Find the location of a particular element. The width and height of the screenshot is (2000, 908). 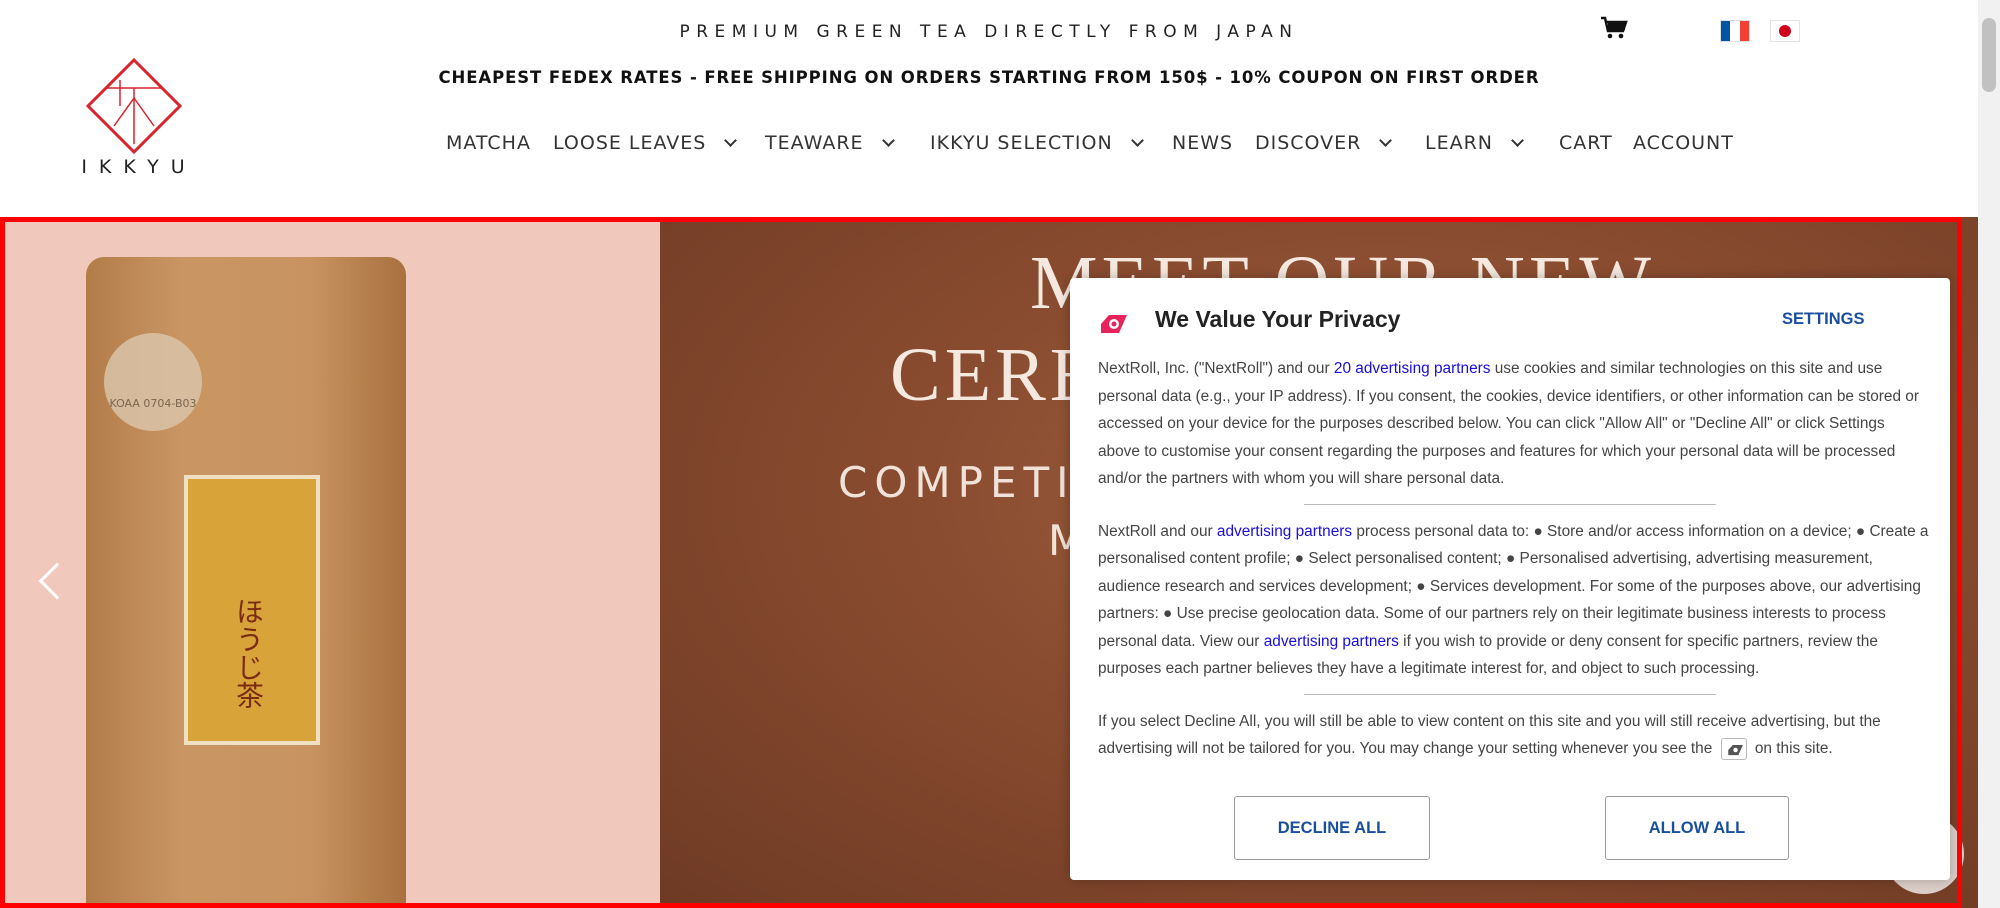

cart-icon is located at coordinates (1614, 28).